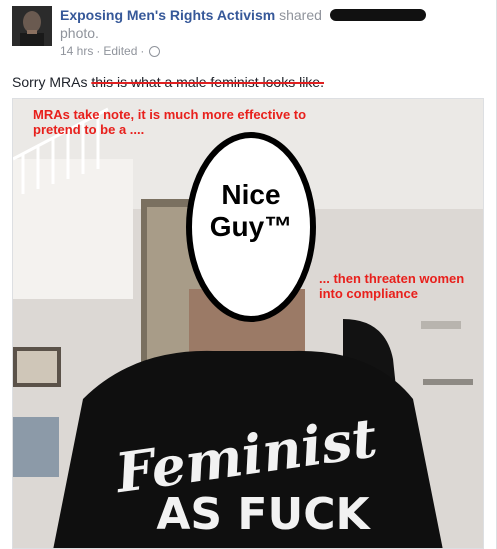 The height and width of the screenshot is (549, 497). What do you see at coordinates (392, 286) in the screenshot?
I see `overlay-side-text: ... then threaten women into compliance` at bounding box center [392, 286].